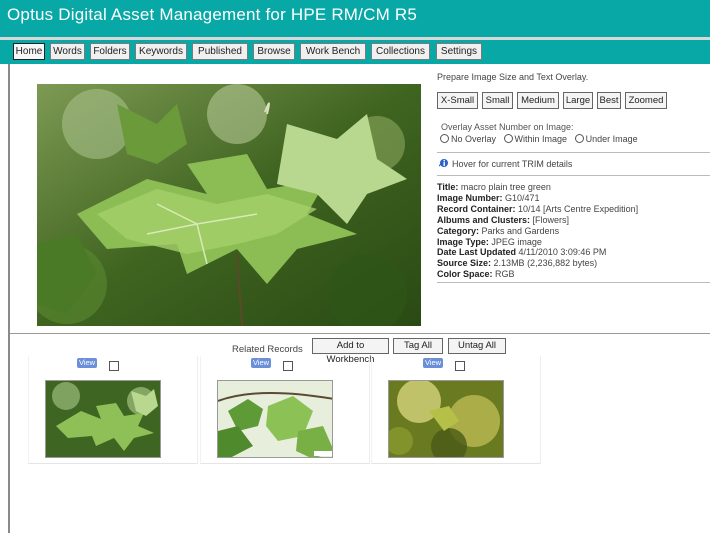 The height and width of the screenshot is (533, 710). What do you see at coordinates (476, 208) in the screenshot?
I see `record-container-label: Record Container:` at bounding box center [476, 208].